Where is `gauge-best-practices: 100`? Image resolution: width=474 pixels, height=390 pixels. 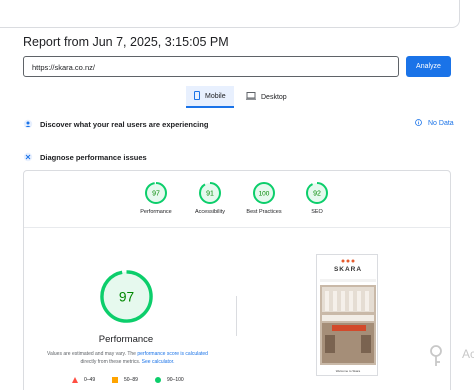
gauge-best-practices: 100 is located at coordinates (264, 193).